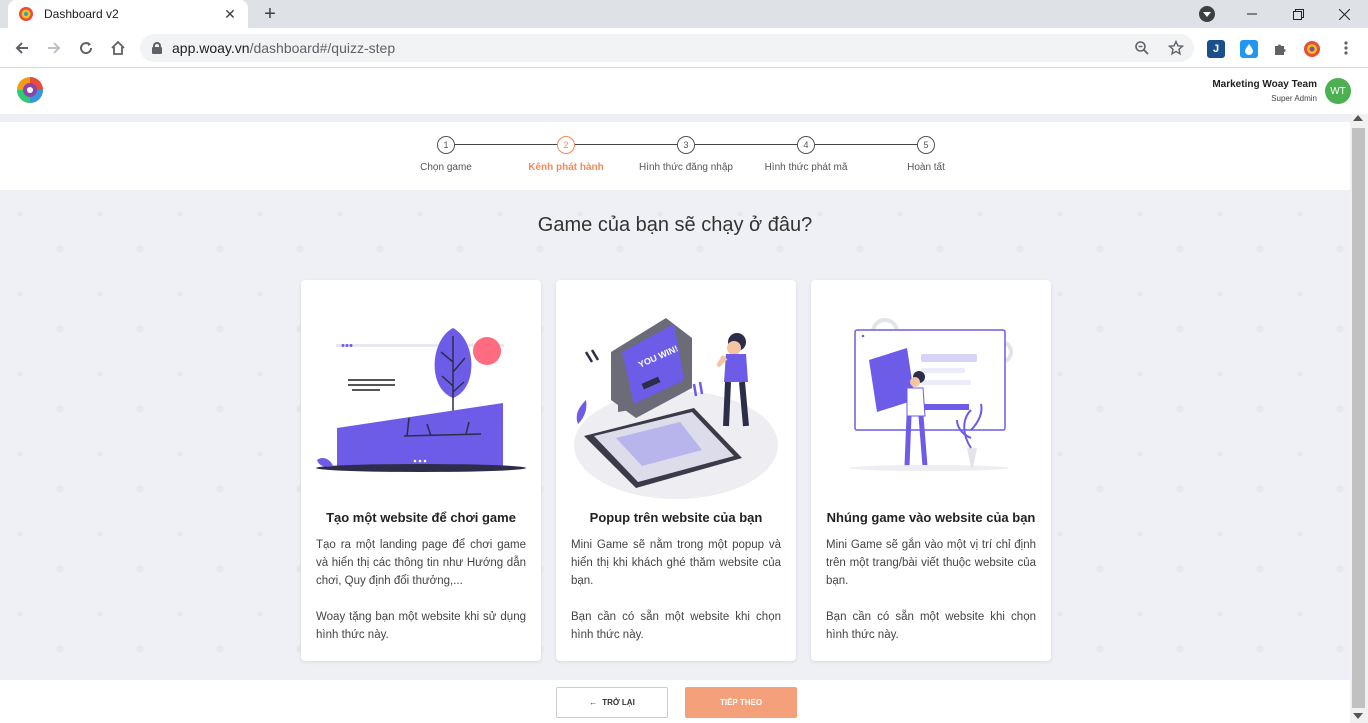 This screenshot has height=723, width=1368. What do you see at coordinates (22, 48) in the screenshot?
I see `back-arrow-icon` at bounding box center [22, 48].